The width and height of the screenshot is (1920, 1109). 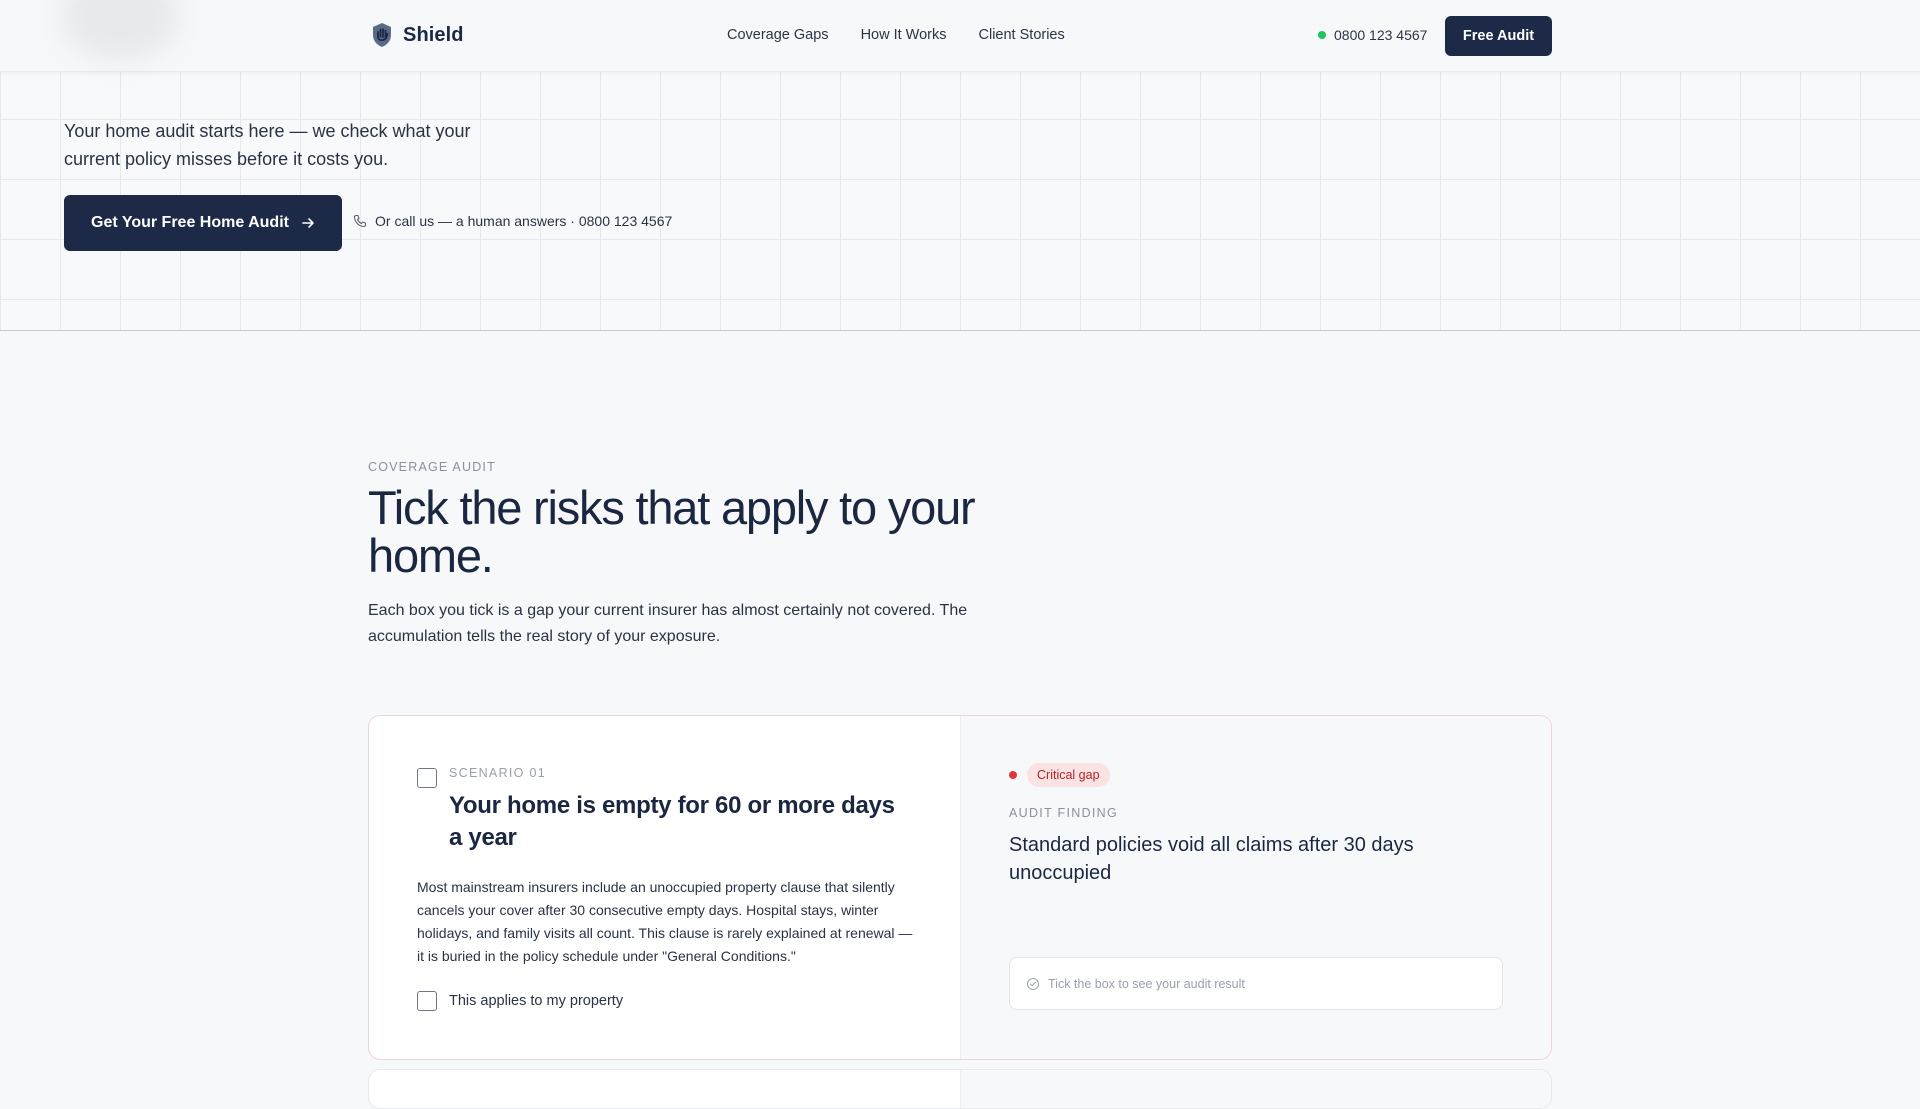 I want to click on next-scenario-card, so click(x=960, y=1089).